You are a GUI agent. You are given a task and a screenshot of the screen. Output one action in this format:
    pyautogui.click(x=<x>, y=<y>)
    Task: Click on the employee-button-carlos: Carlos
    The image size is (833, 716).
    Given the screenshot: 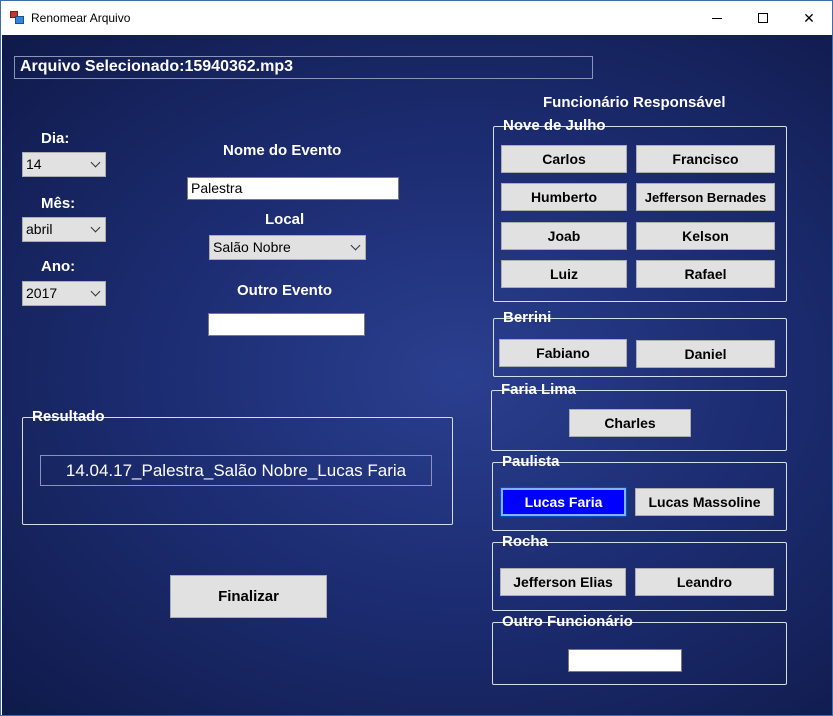 What is the action you would take?
    pyautogui.click(x=564, y=159)
    